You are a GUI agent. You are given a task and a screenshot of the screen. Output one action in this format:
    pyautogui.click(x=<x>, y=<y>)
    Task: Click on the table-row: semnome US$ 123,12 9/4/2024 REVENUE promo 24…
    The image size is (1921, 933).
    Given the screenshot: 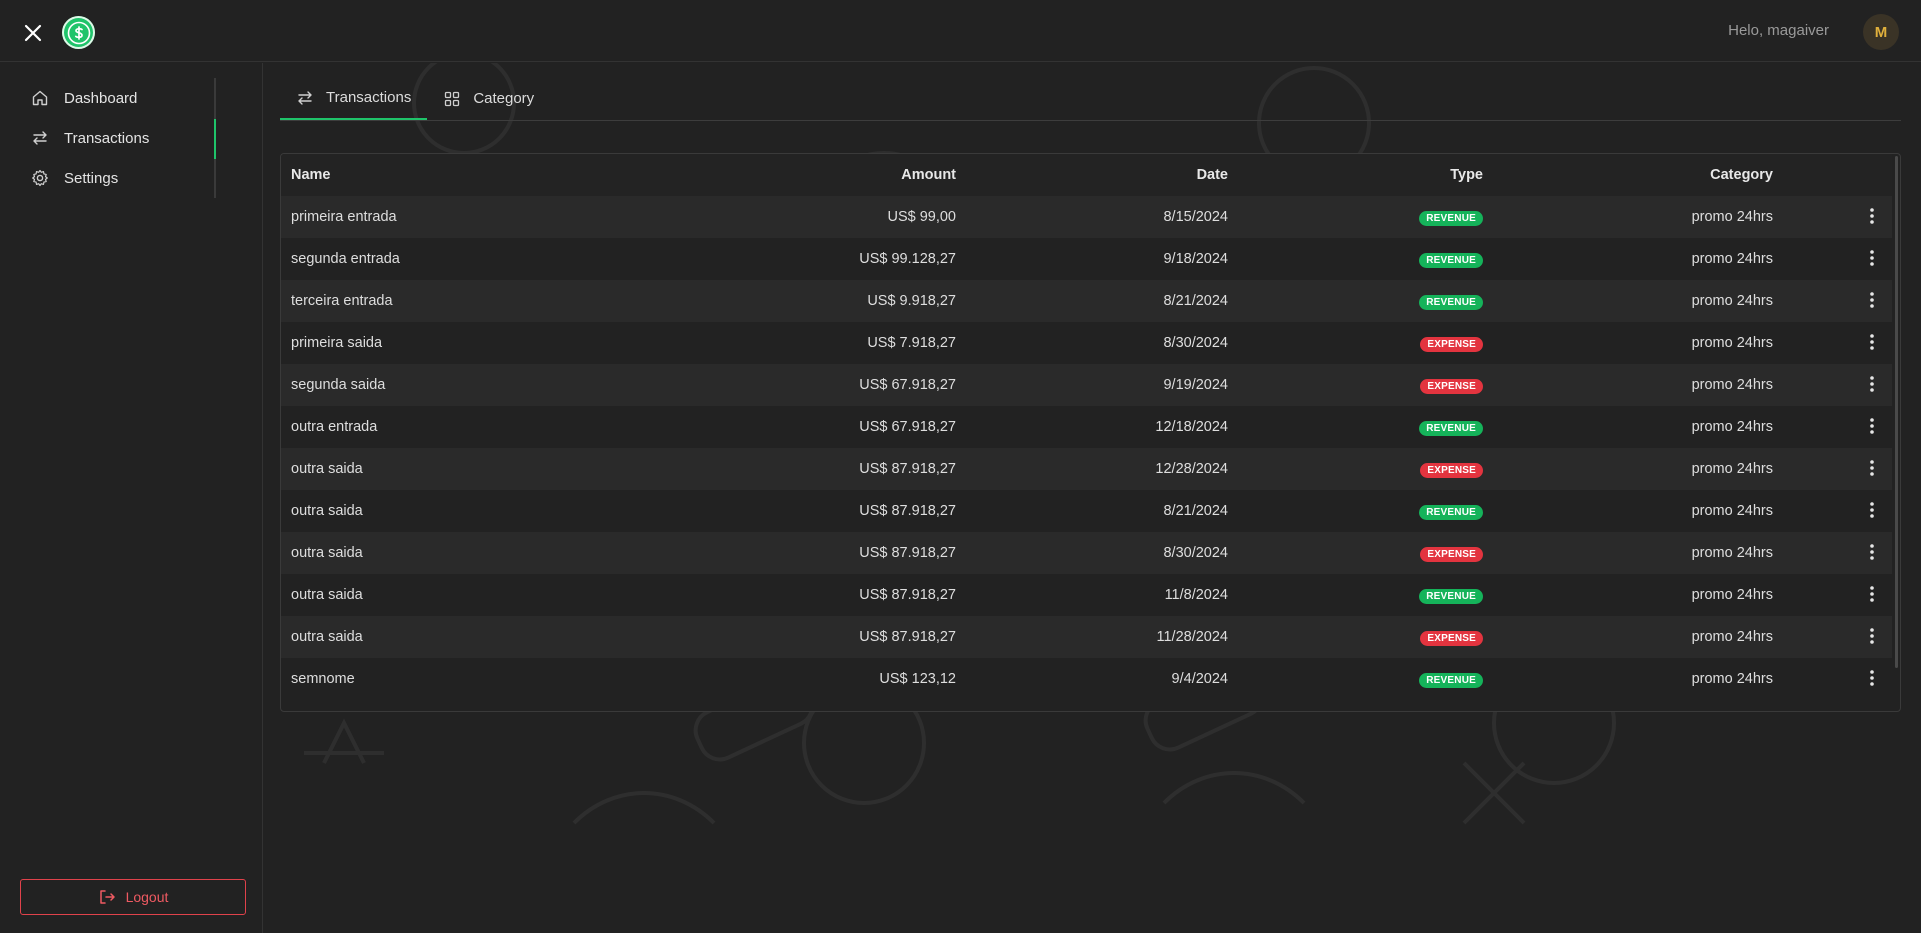 What is the action you would take?
    pyautogui.click(x=1086, y=679)
    